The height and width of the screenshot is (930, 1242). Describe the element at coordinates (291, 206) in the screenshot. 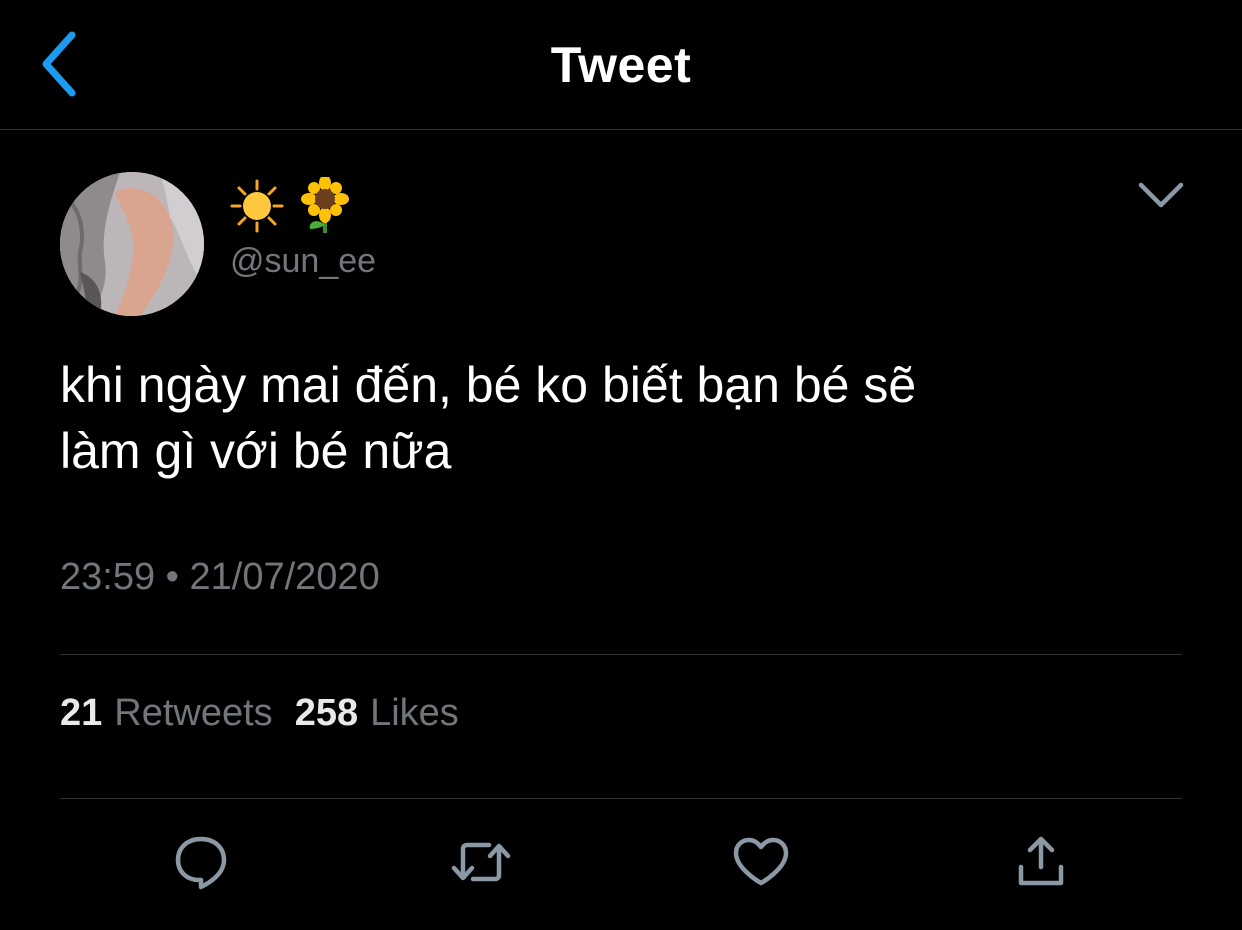

I see `display-name` at that location.